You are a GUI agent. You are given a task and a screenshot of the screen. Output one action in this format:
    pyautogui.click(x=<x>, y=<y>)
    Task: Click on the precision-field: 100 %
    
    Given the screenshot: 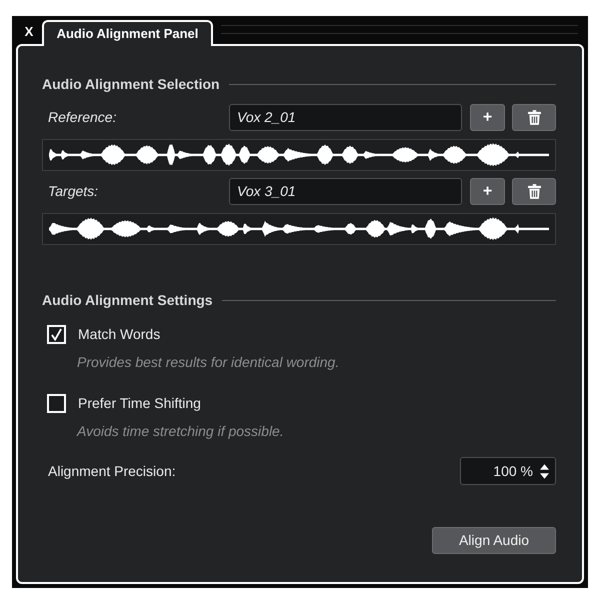 What is the action you would take?
    pyautogui.click(x=508, y=471)
    